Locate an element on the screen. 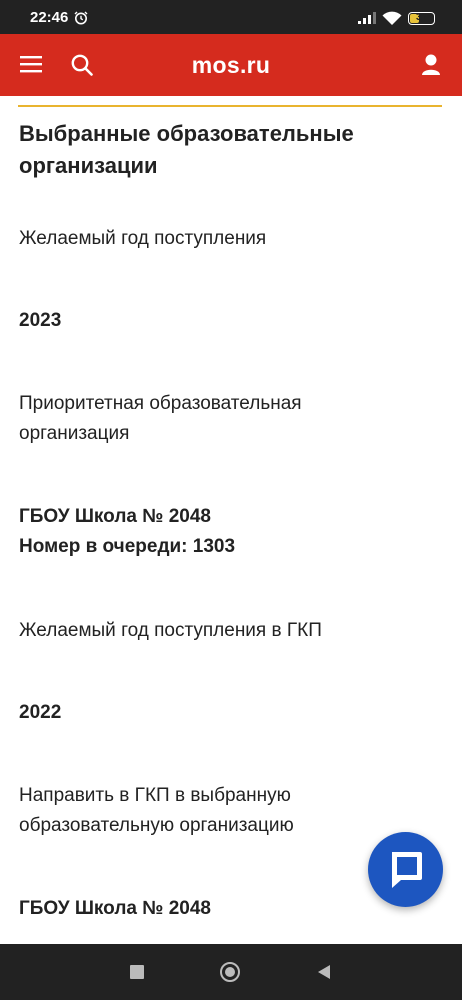 The width and height of the screenshot is (462, 1000). section-title: Выбранные образовательные организации is located at coordinates (186, 149).